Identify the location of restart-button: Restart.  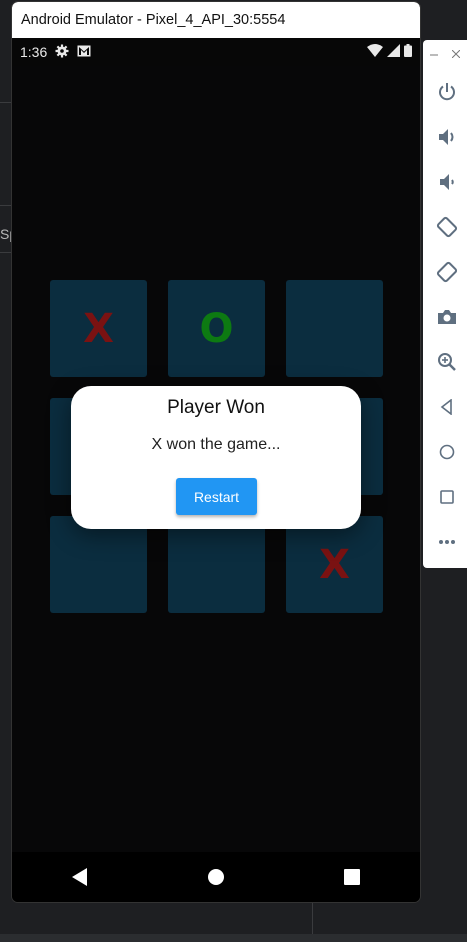
(216, 496).